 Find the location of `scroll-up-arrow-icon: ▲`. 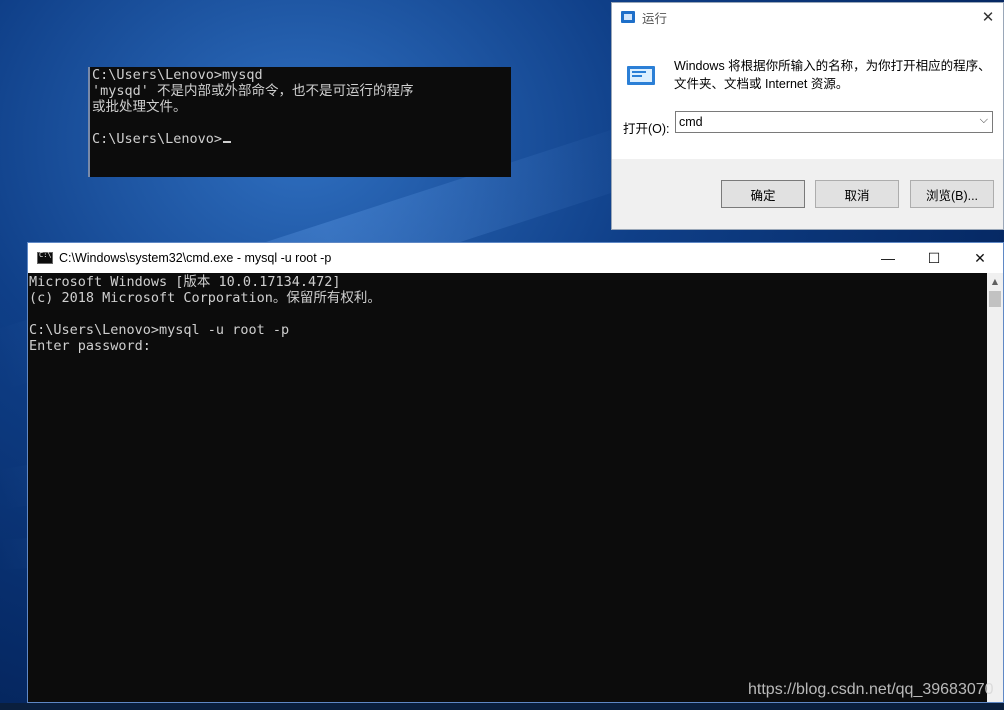

scroll-up-arrow-icon: ▲ is located at coordinates (995, 281).